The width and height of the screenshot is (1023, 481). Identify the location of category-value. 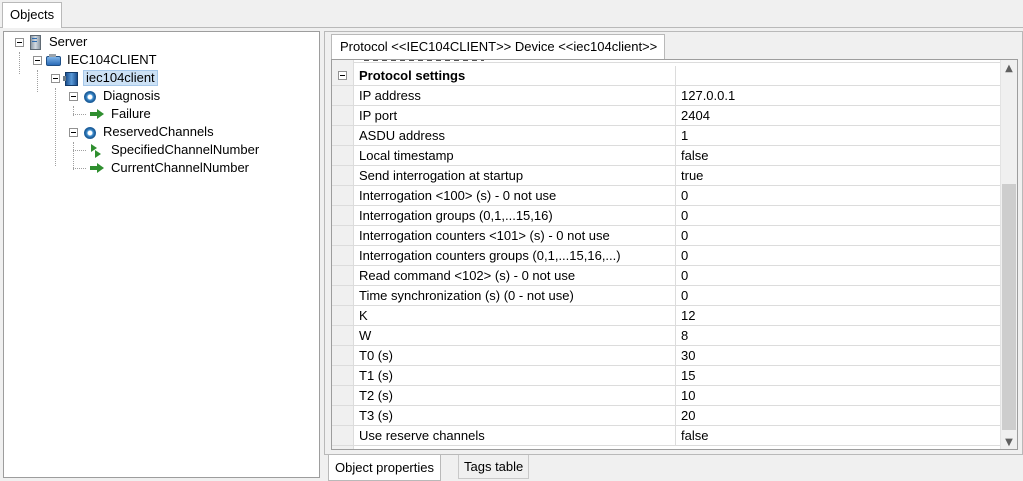
(839, 75).